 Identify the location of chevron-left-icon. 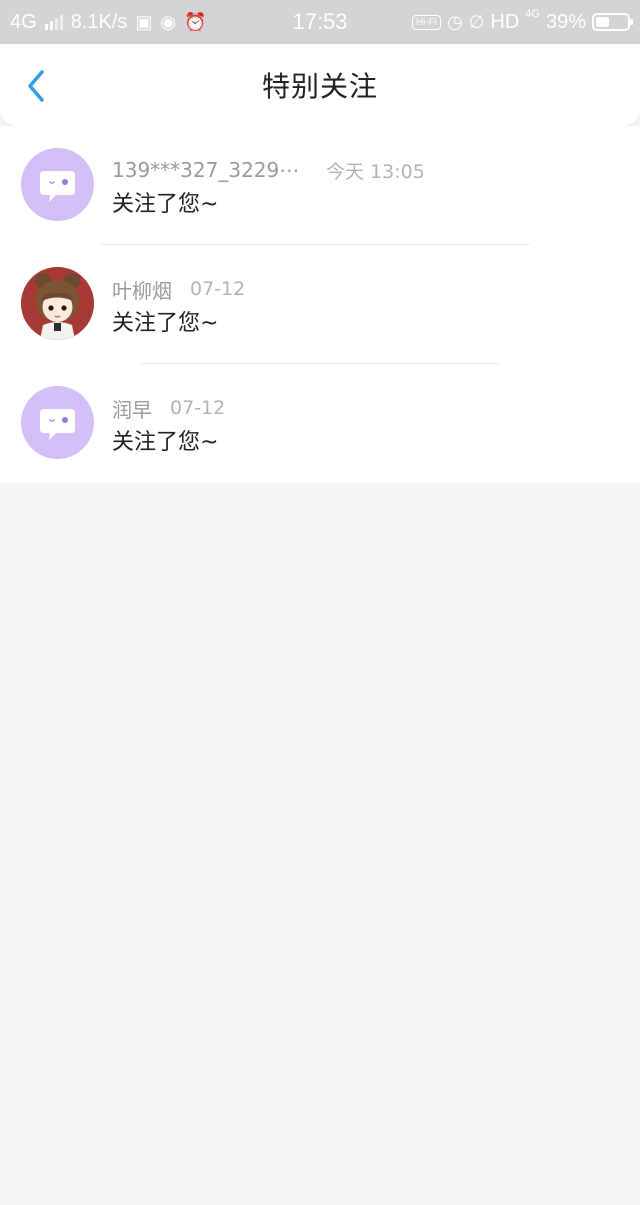
(36, 86).